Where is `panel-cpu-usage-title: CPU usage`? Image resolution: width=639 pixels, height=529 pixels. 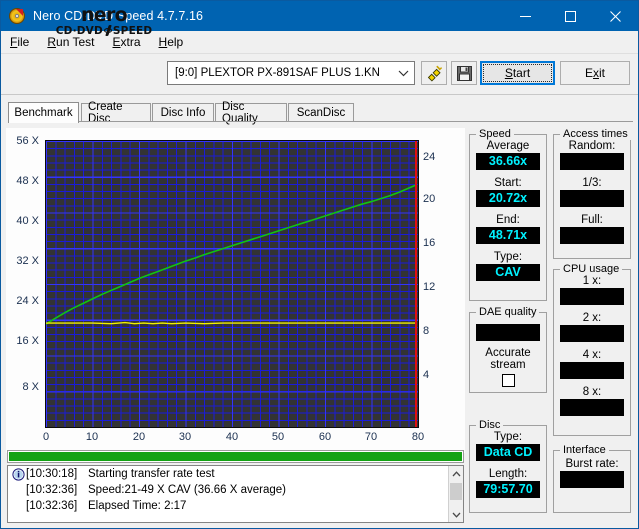
panel-cpu-usage-title: CPU usage is located at coordinates (591, 269).